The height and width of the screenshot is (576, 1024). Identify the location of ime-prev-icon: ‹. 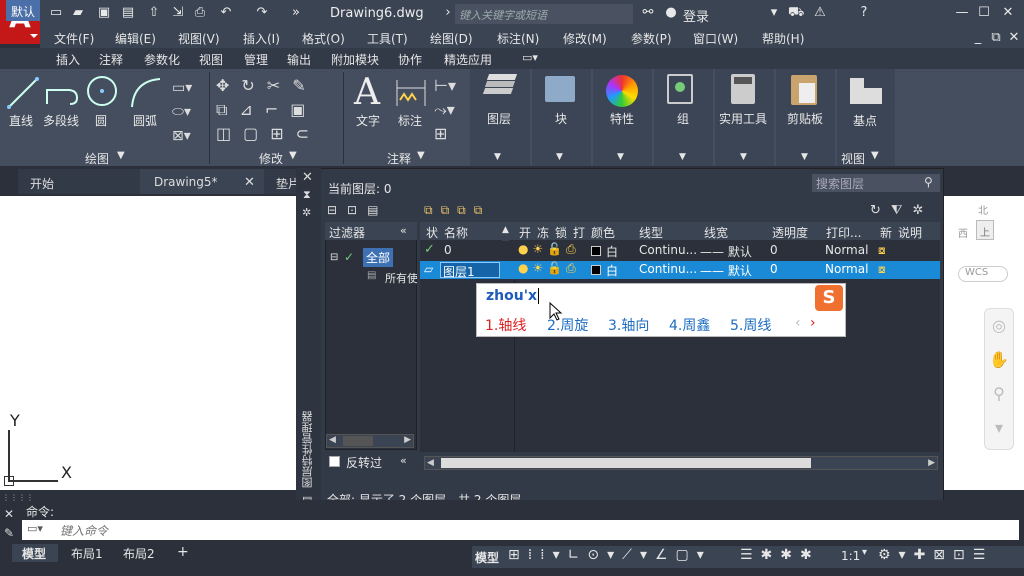
(798, 323).